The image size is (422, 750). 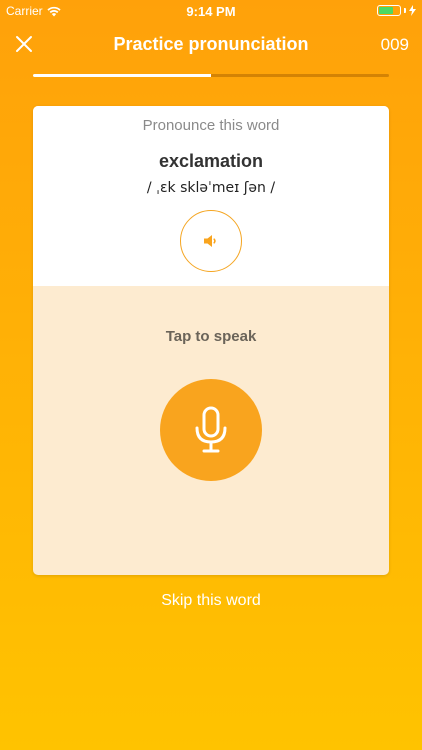 What do you see at coordinates (211, 336) in the screenshot?
I see `tap-to-speak-label: Tap to speak` at bounding box center [211, 336].